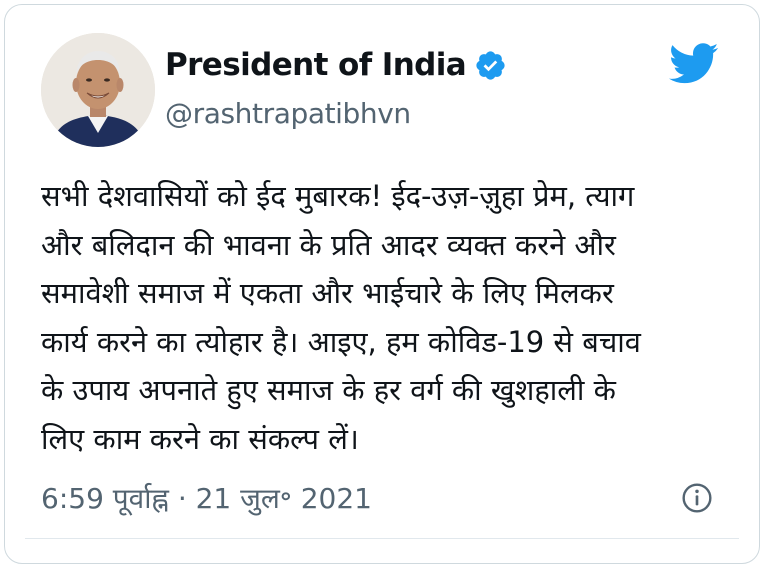 This screenshot has width=770, height=564. I want to click on verified-badge-icon, so click(490, 65).